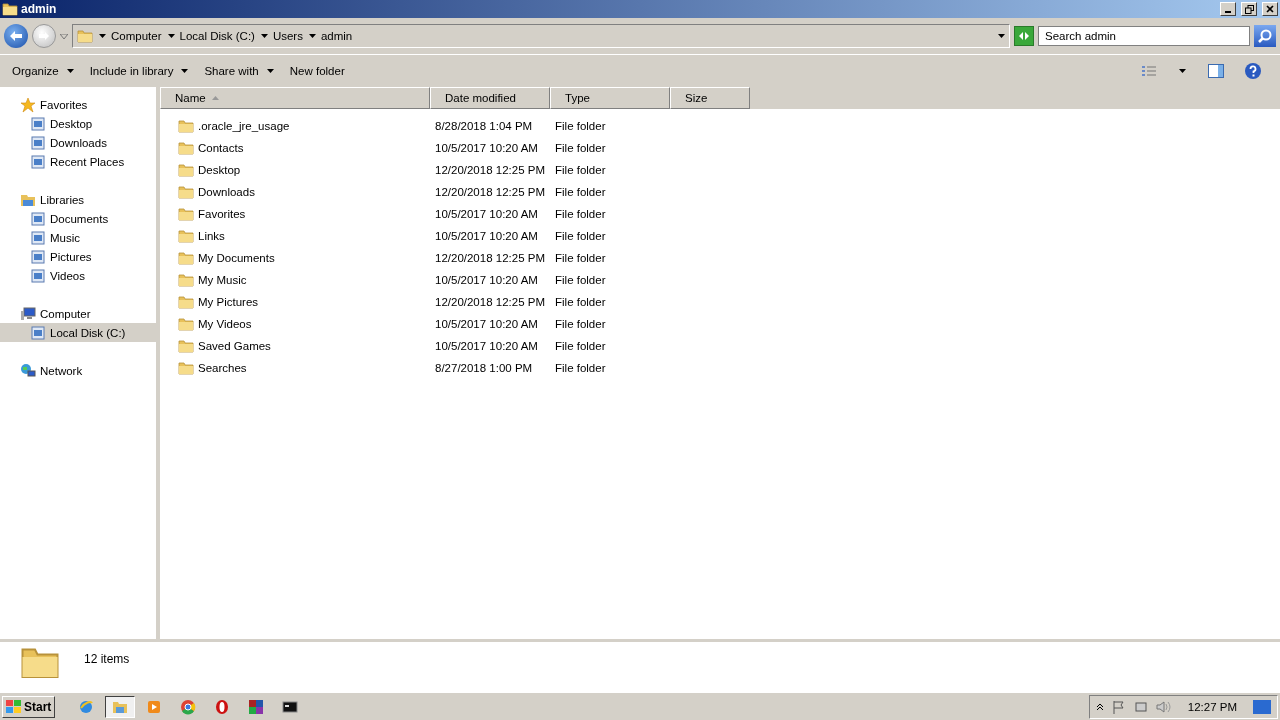 This screenshot has width=1280, height=720. I want to click on sidebar-item: Videos, so click(78, 275).